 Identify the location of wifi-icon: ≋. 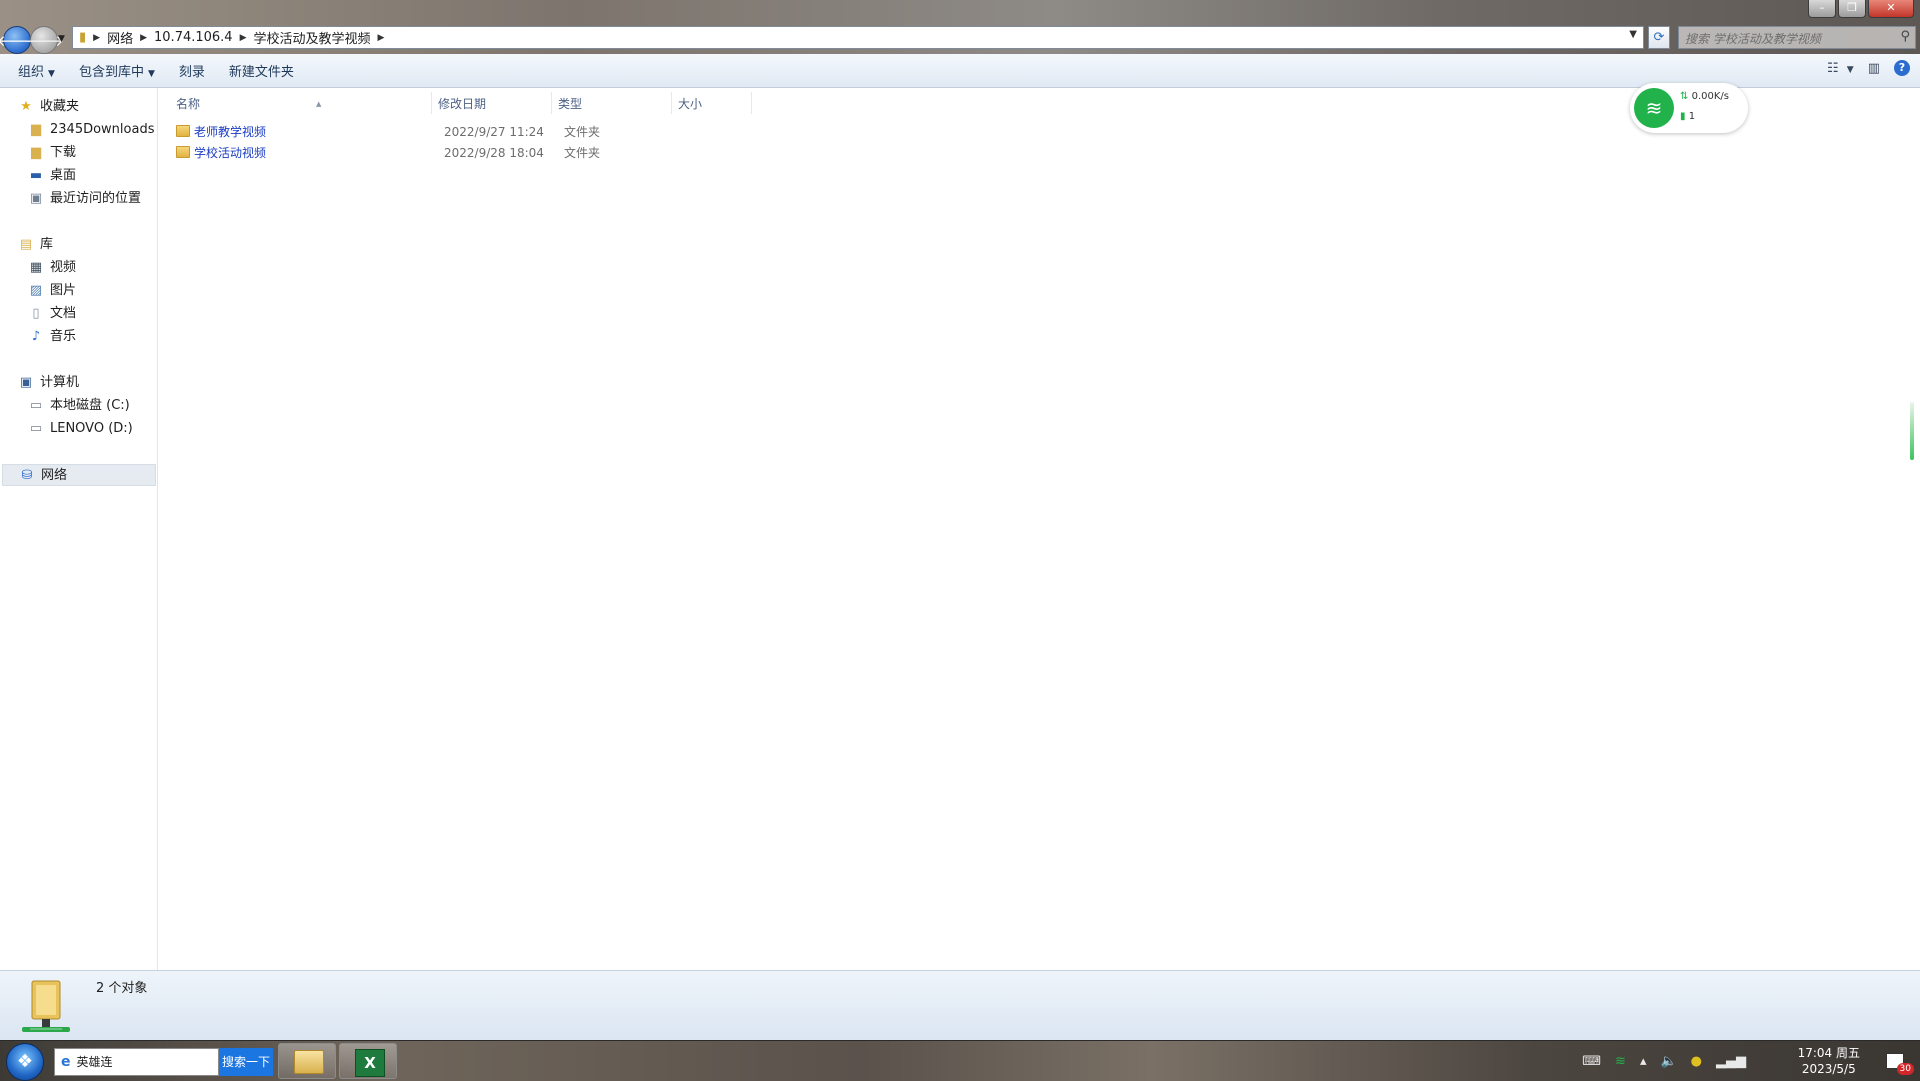
(1654, 108).